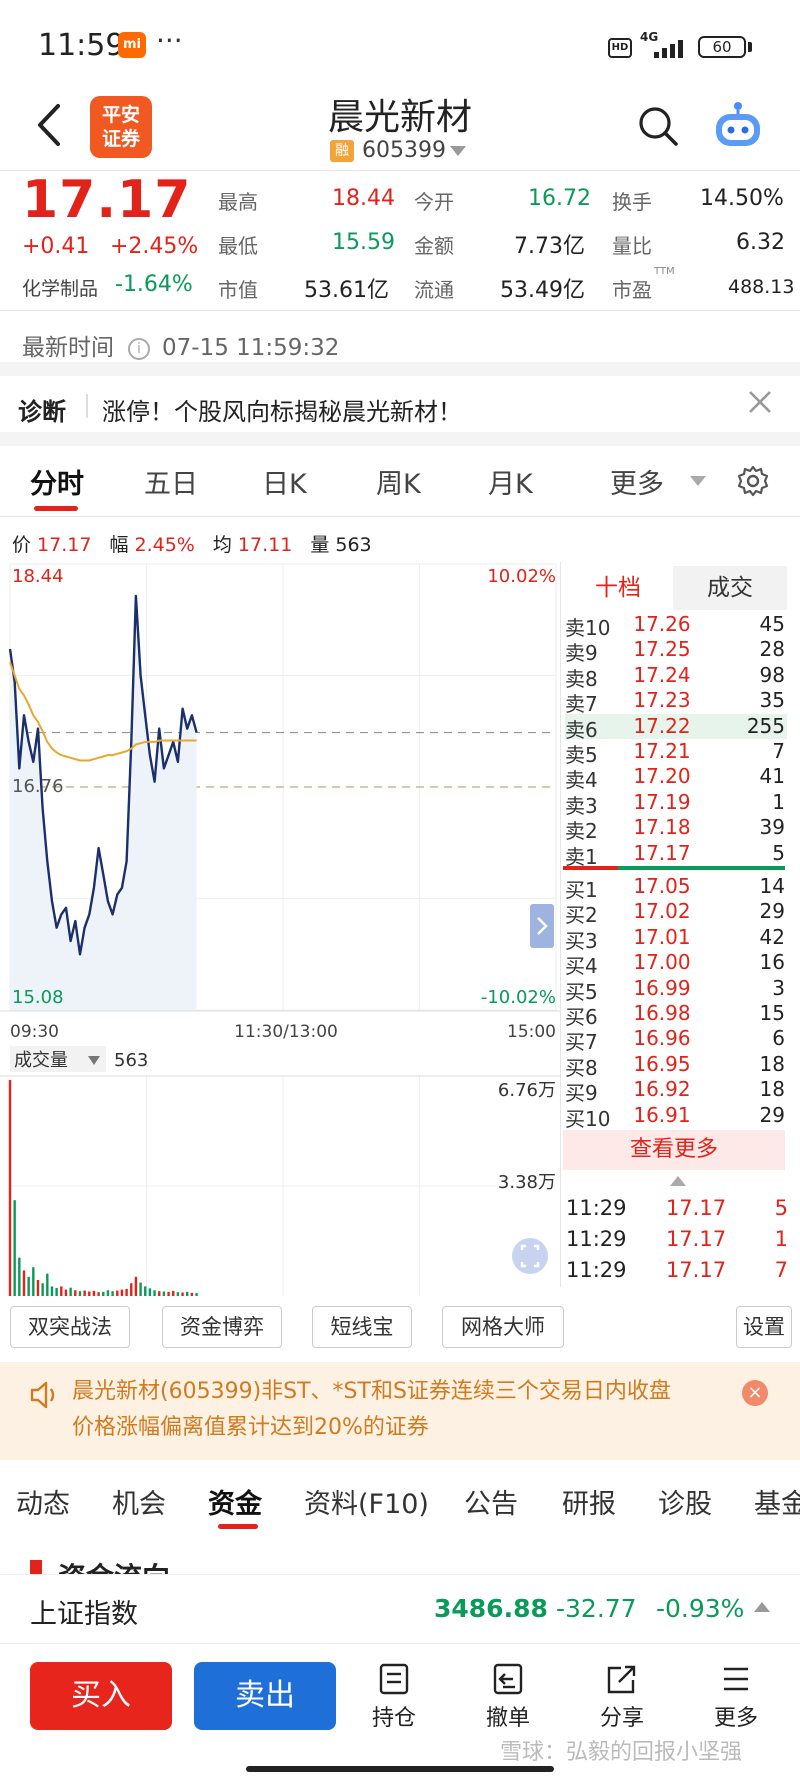  What do you see at coordinates (696, 1239) in the screenshot?
I see `trade-price: 17.17` at bounding box center [696, 1239].